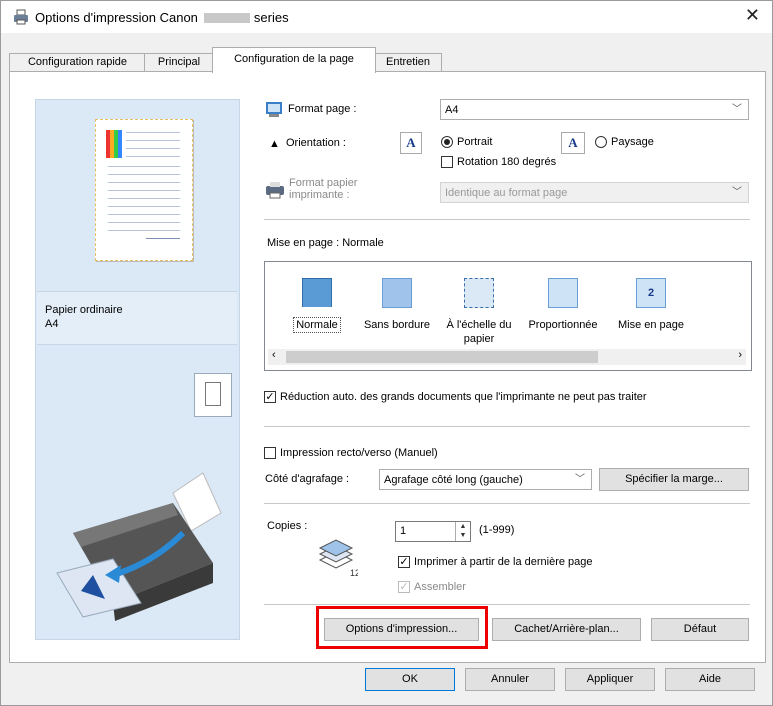 This screenshot has width=773, height=706. Describe the element at coordinates (144, 190) in the screenshot. I see `paper-preview` at that location.